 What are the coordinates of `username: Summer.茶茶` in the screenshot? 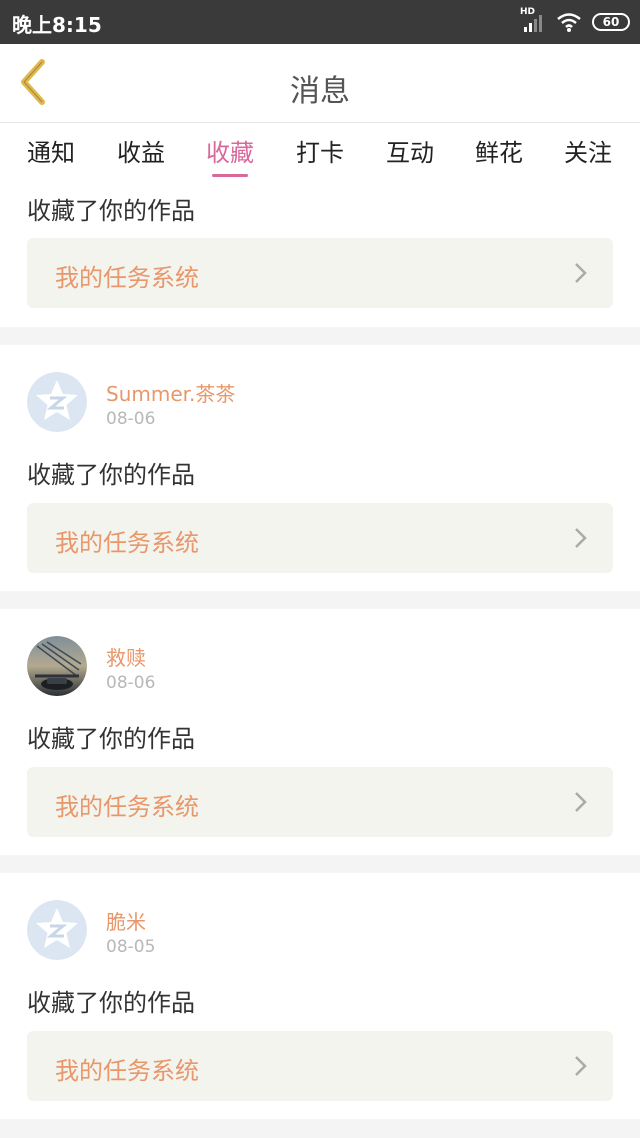 It's located at (170, 392).